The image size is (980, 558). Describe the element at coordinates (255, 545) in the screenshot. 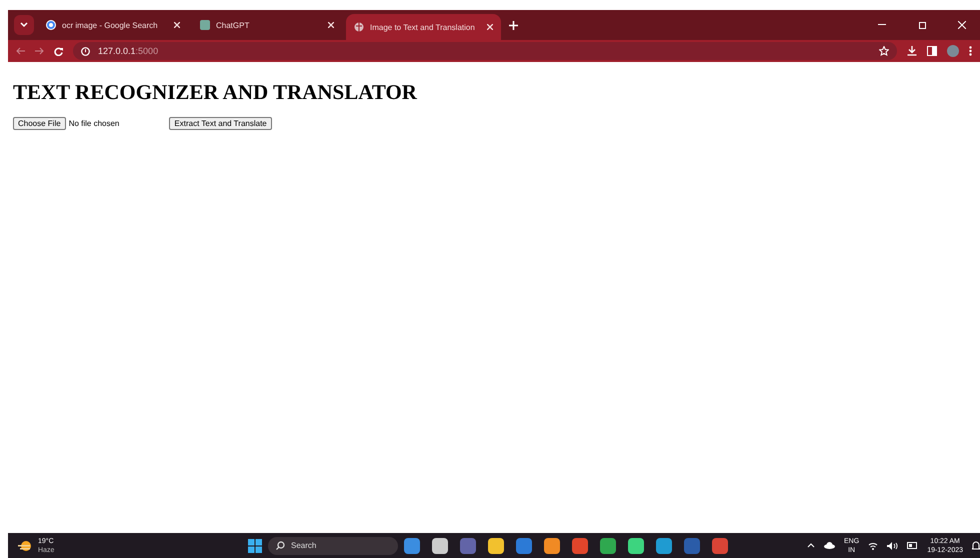

I see `windows-start-icon` at that location.